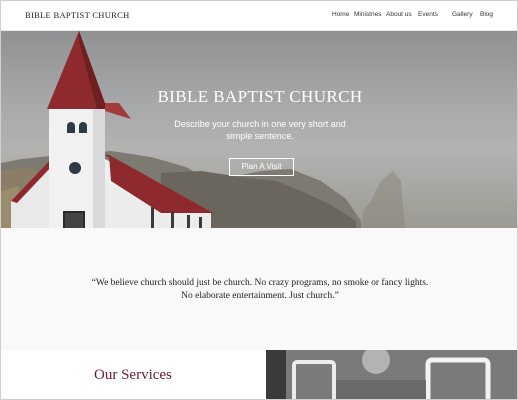  I want to click on nav-about-us: About us, so click(399, 14).